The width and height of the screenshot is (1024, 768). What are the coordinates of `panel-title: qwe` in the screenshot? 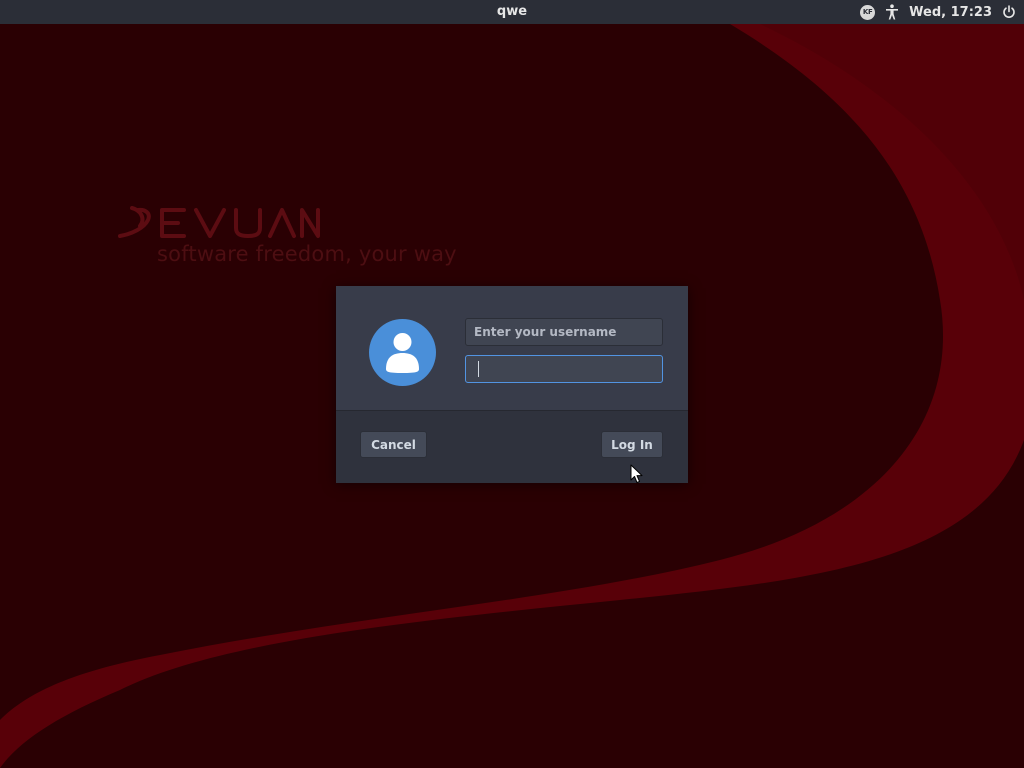 It's located at (512, 11).